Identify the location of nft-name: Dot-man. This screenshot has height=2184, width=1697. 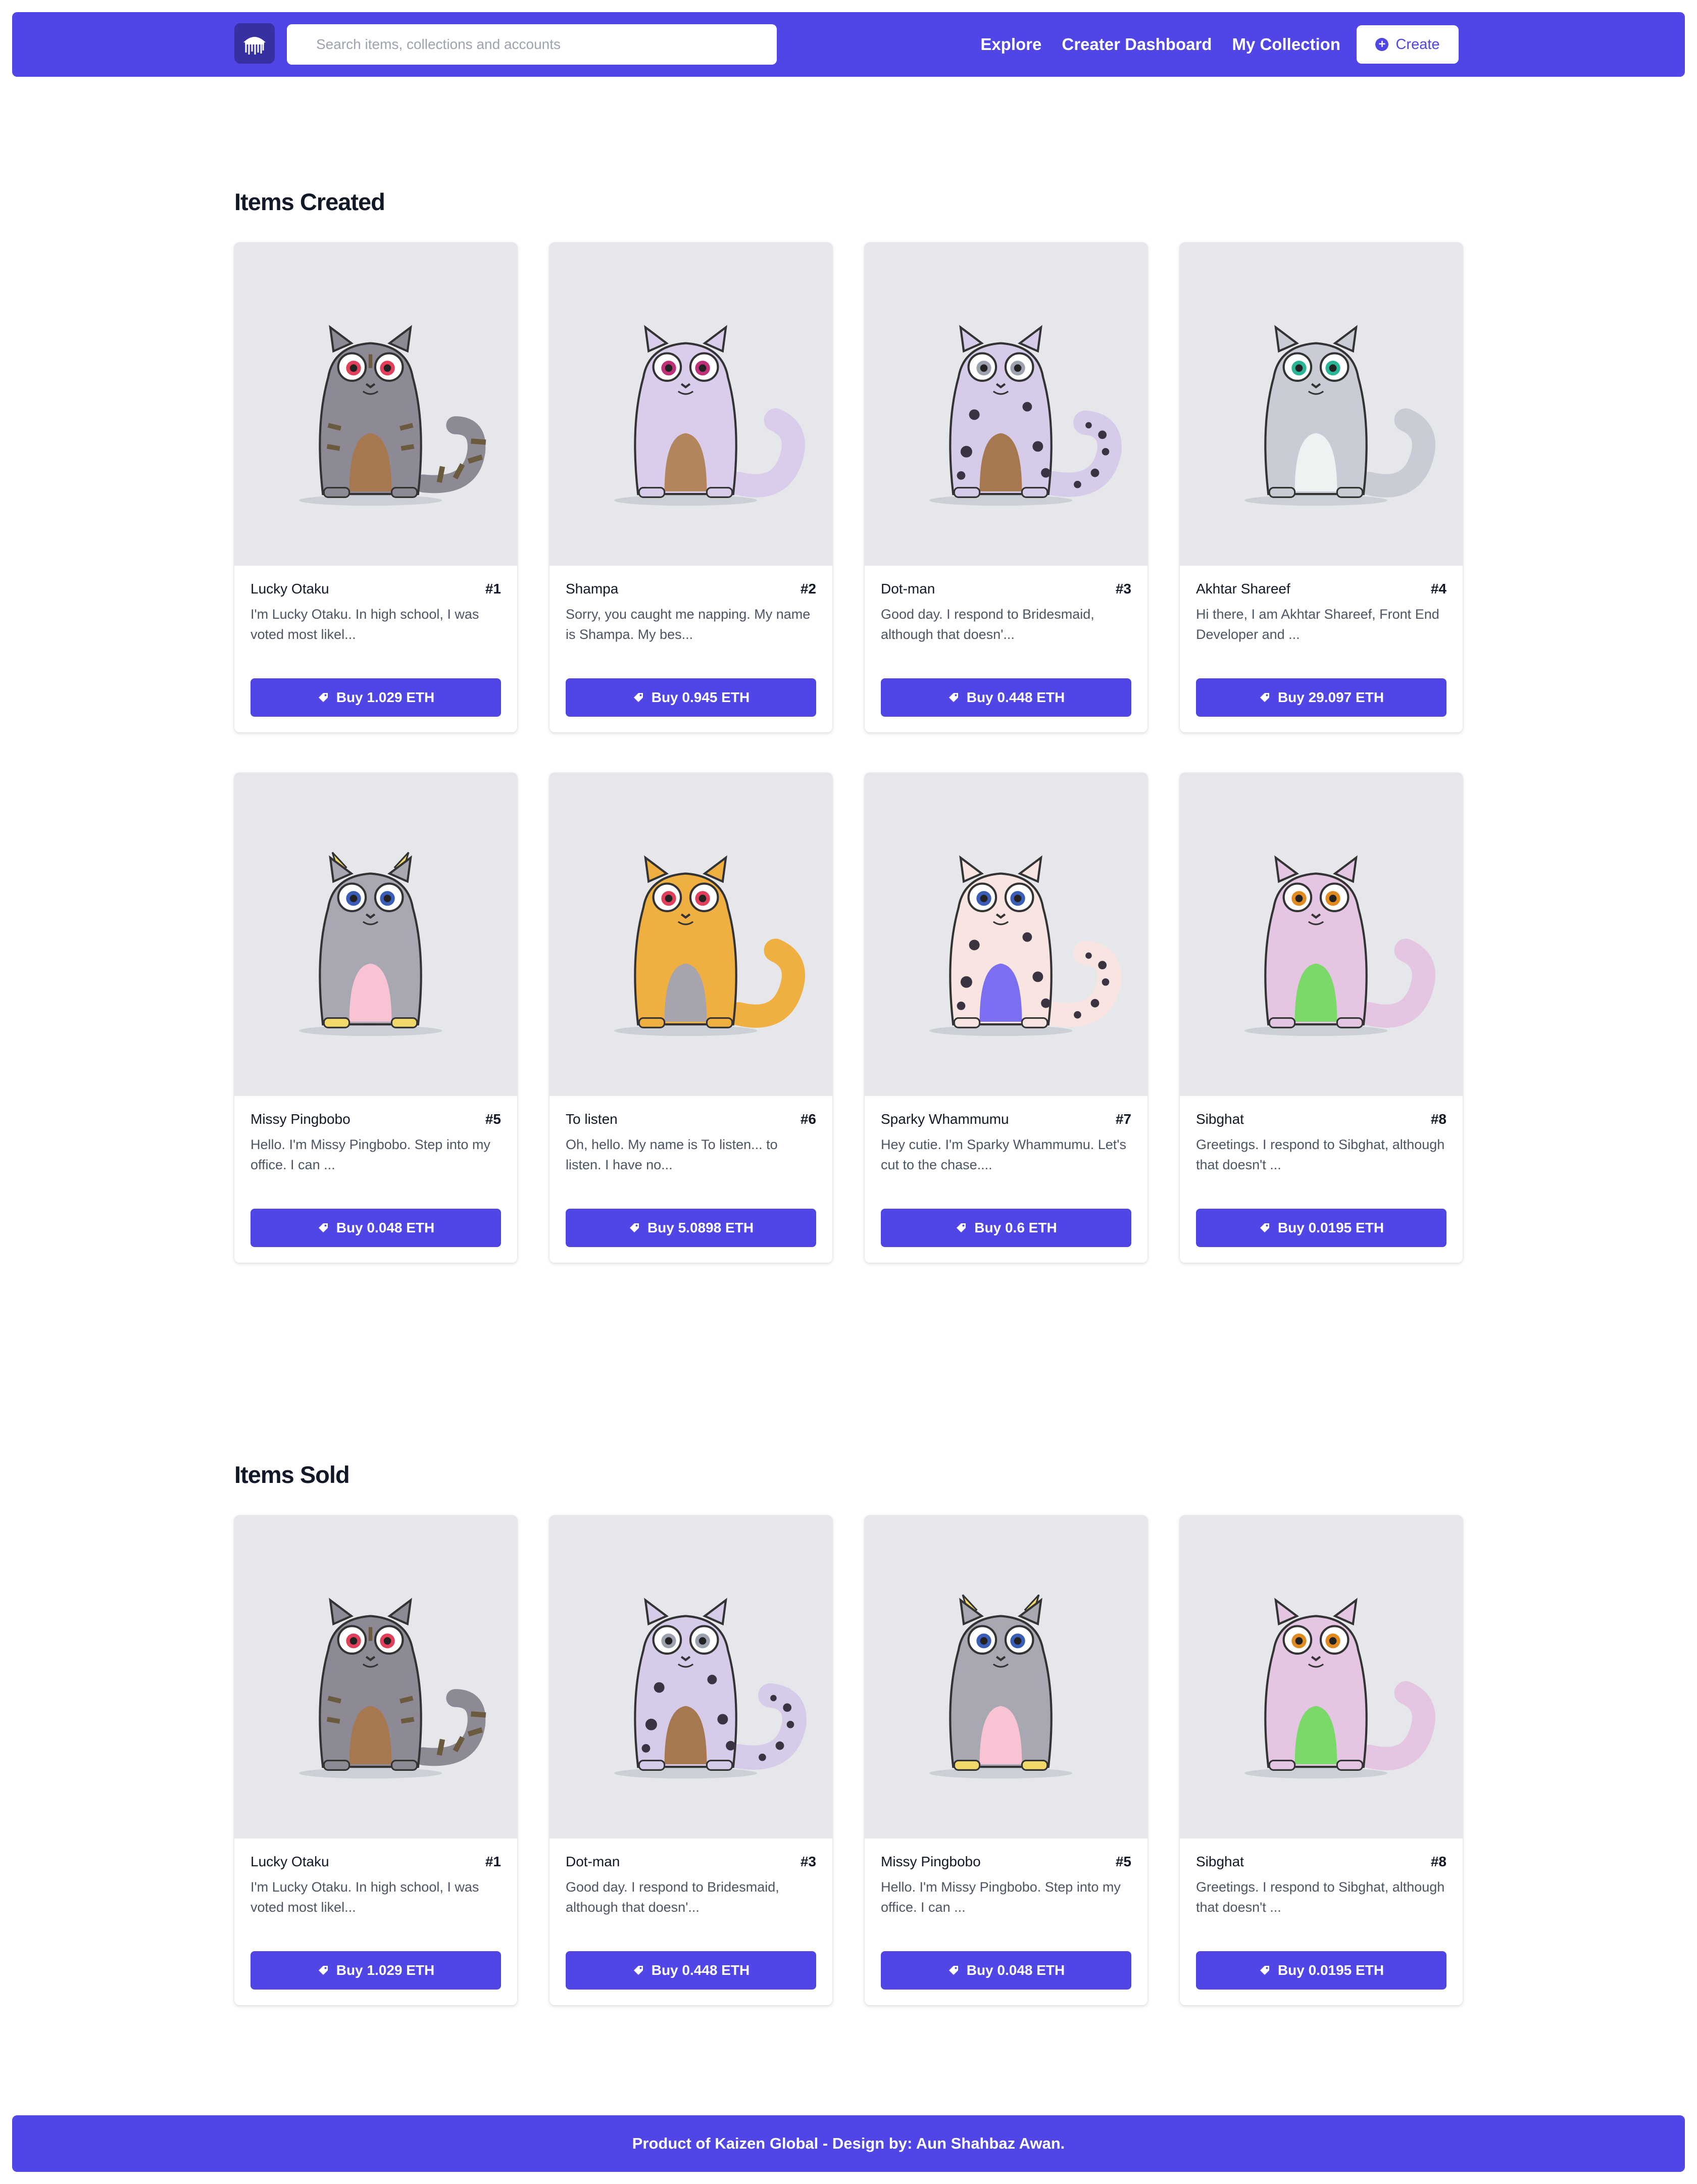
(908, 589).